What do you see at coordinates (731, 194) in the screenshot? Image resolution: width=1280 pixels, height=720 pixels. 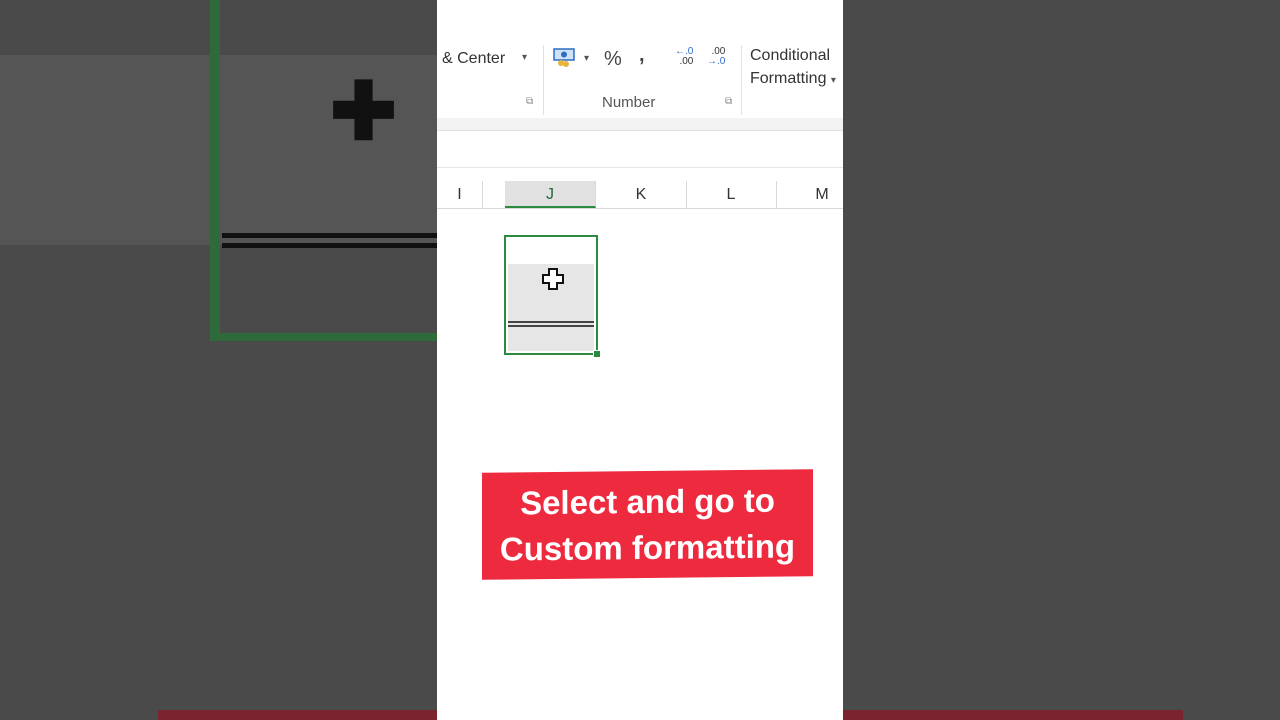 I see `column-header-l: L` at bounding box center [731, 194].